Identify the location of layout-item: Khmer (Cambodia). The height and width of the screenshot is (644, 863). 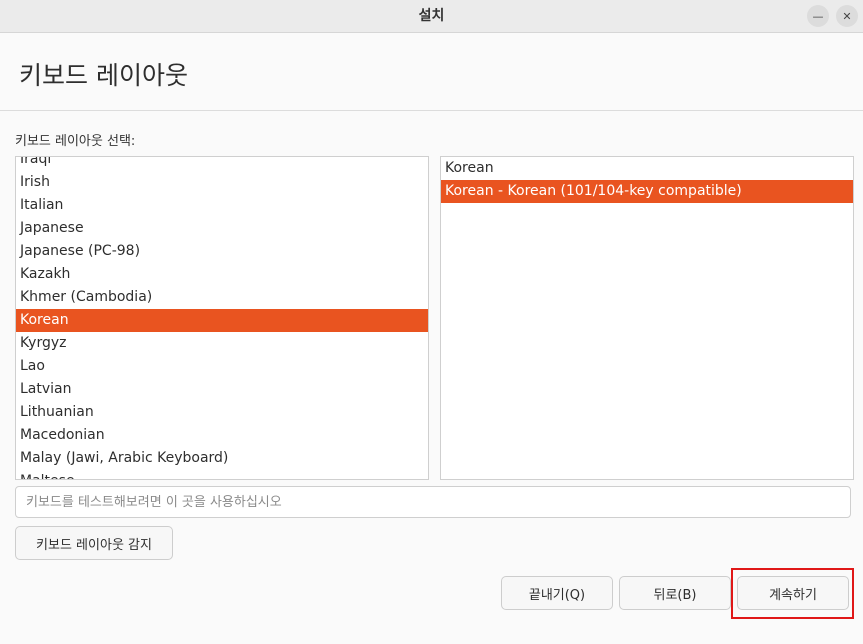
(222, 297).